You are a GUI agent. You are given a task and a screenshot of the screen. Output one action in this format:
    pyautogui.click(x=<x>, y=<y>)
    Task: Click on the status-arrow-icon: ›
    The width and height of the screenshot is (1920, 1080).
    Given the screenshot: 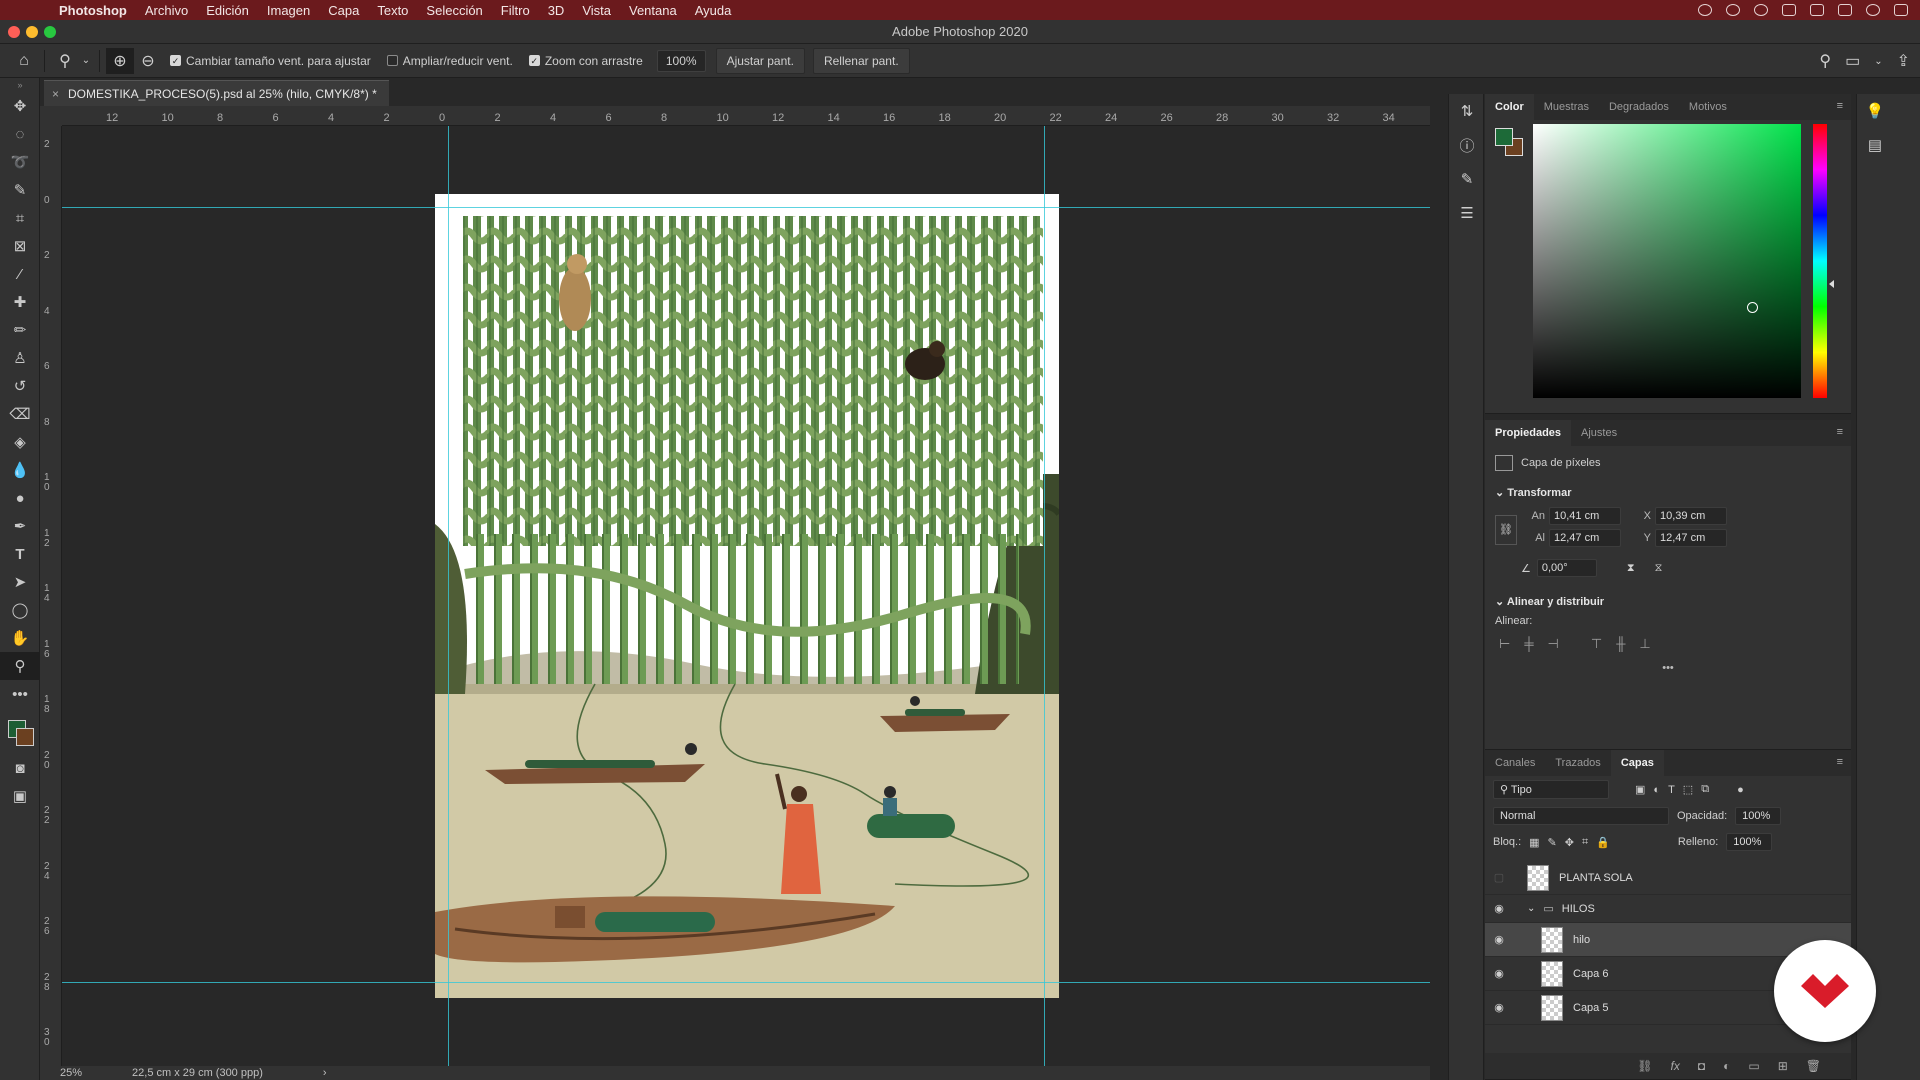 What is the action you would take?
    pyautogui.click(x=325, y=1073)
    